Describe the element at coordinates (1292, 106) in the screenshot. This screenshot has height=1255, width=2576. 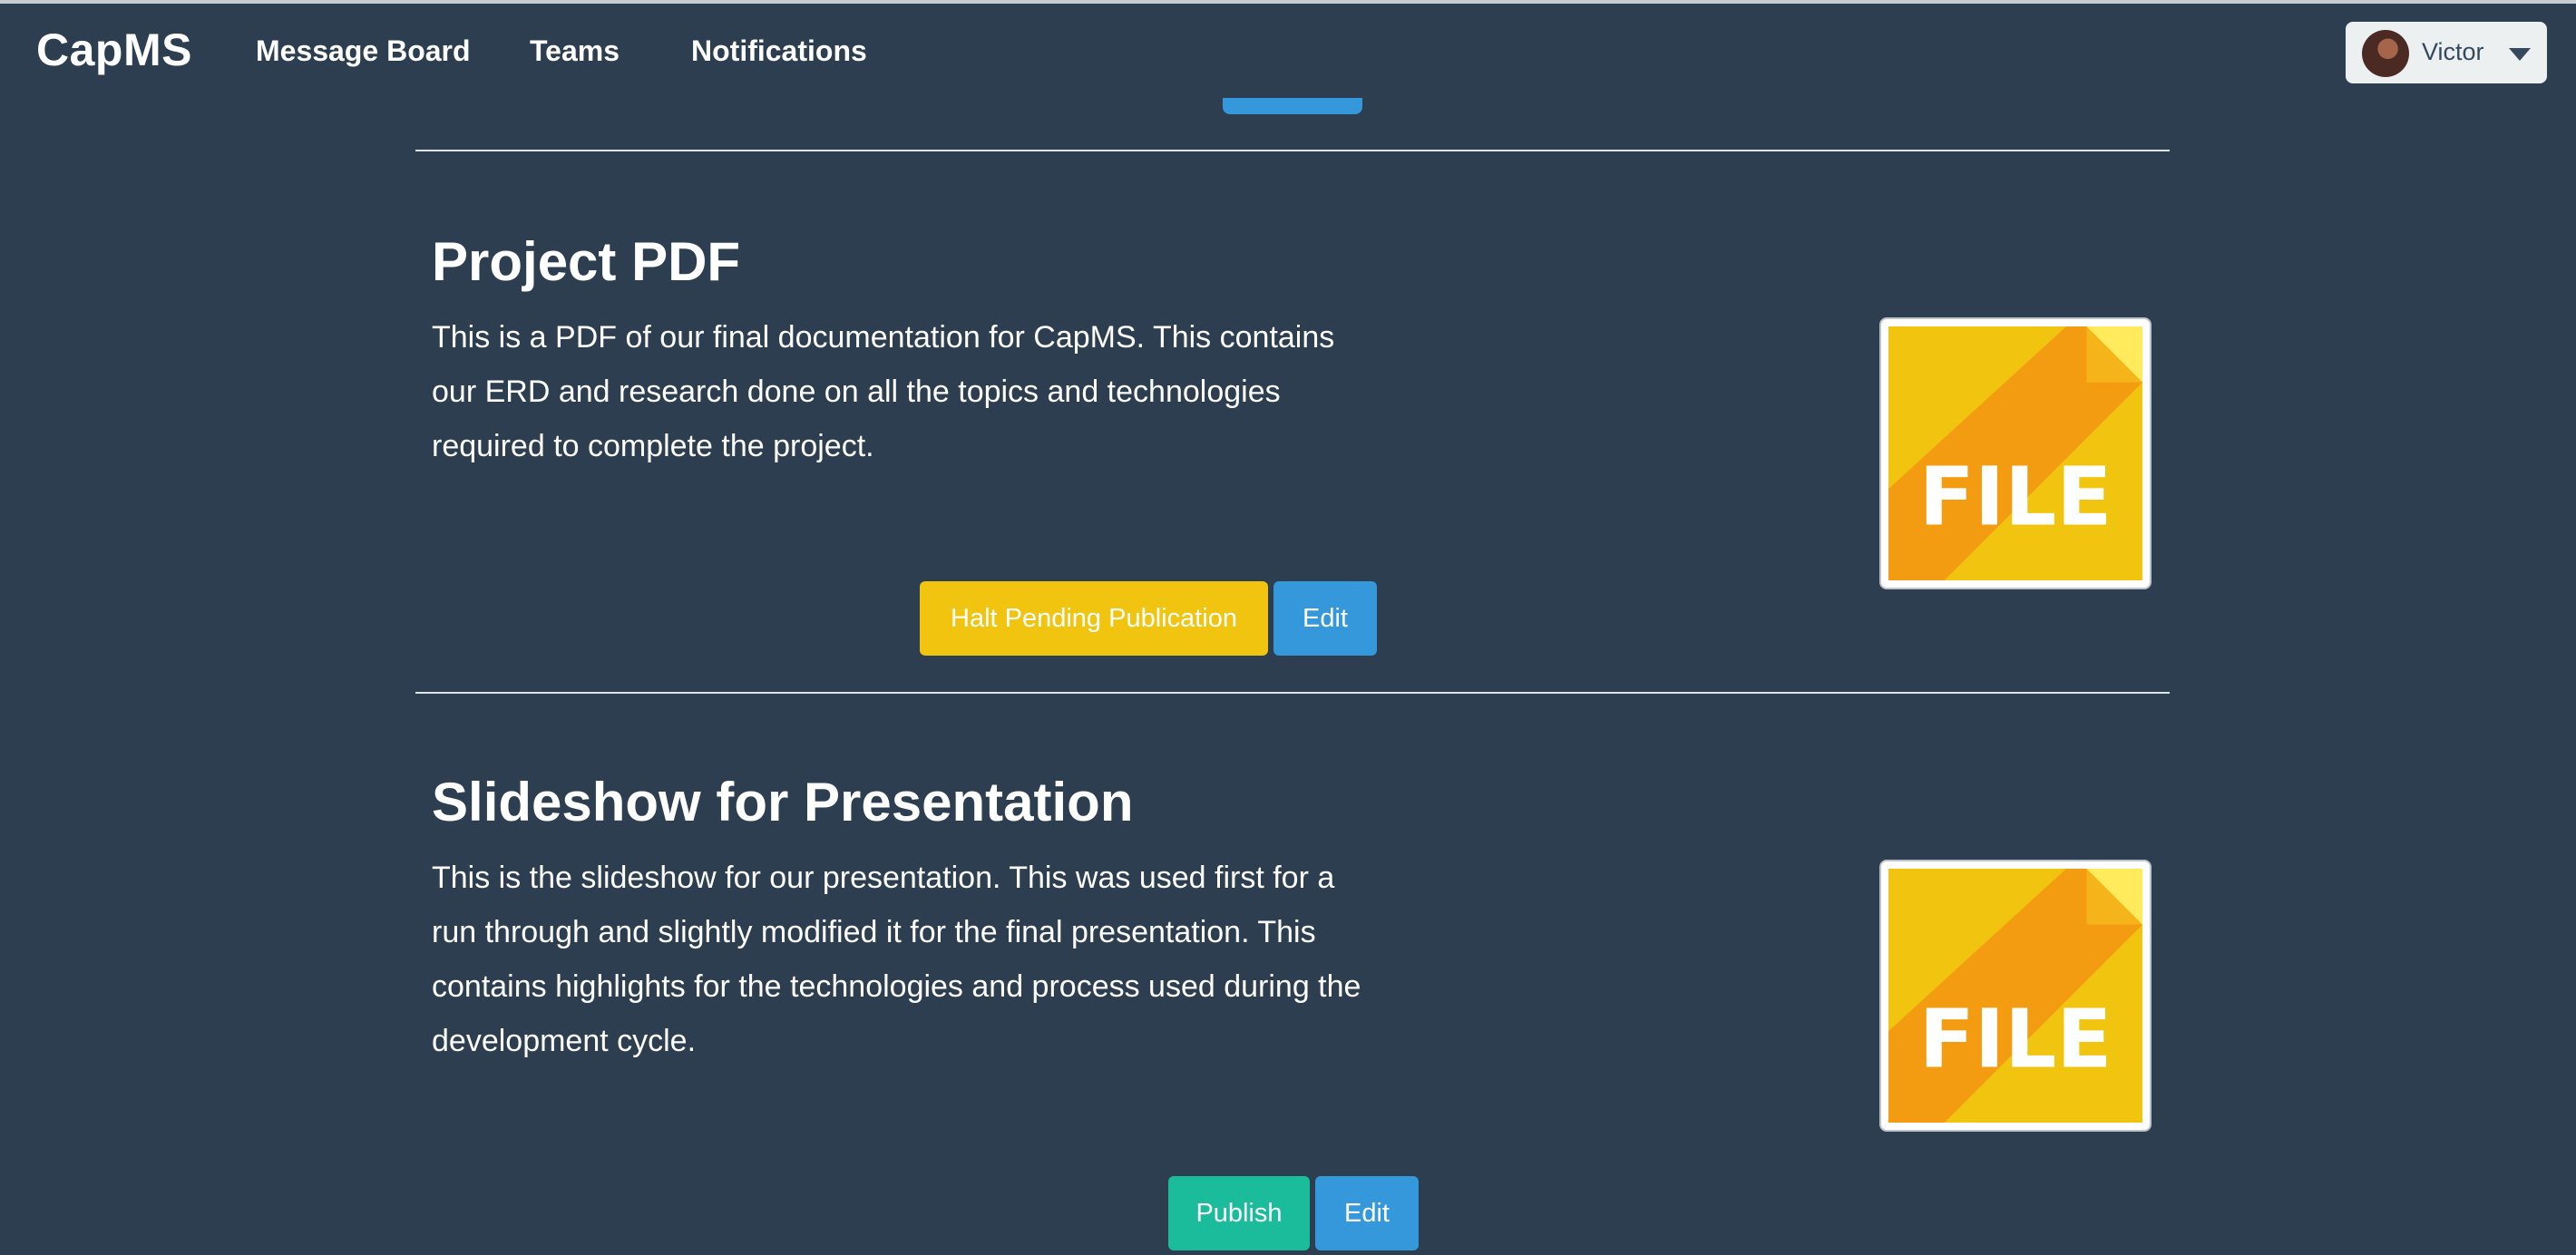
I see `partially-hidden-button` at that location.